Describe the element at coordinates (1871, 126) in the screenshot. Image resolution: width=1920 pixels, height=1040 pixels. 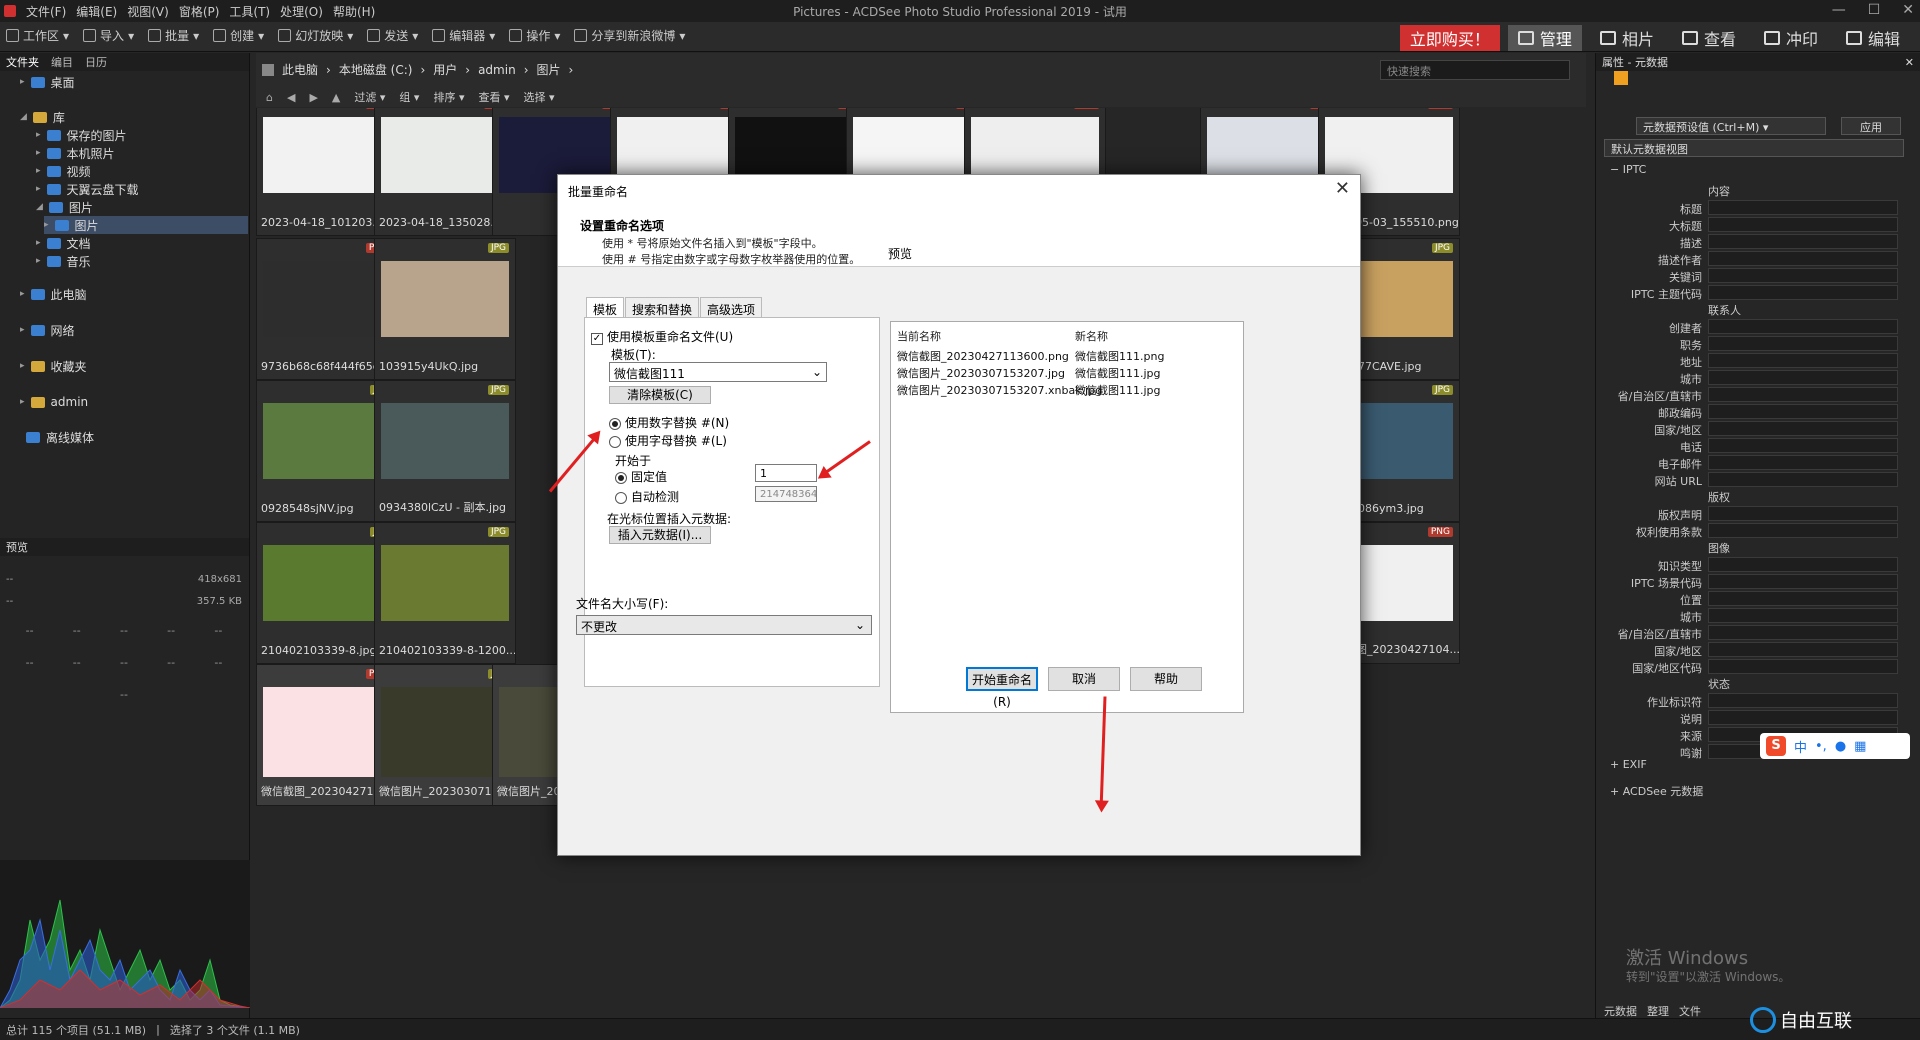
I see `apply-button: 应用` at that location.